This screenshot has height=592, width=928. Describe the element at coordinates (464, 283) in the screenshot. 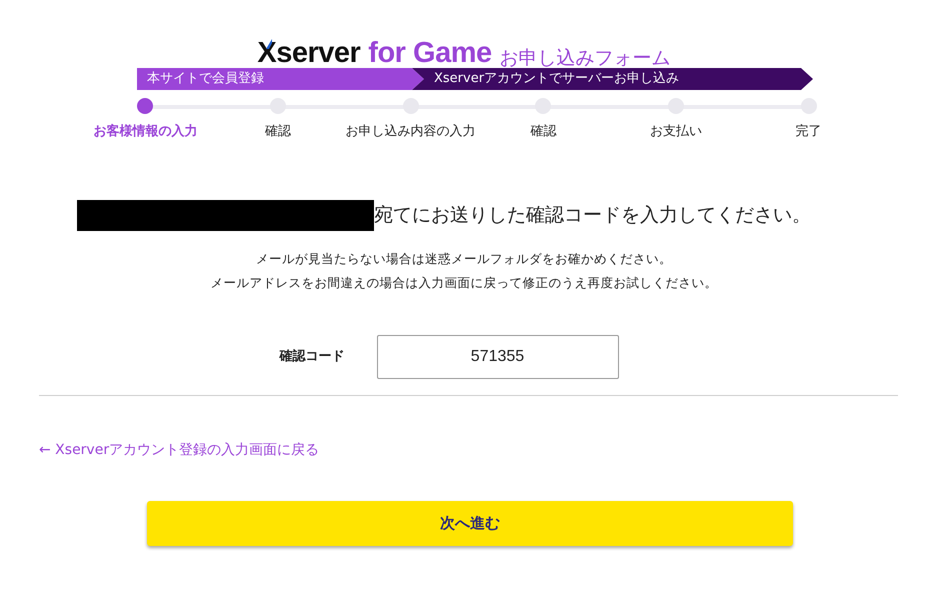

I see `note-text: メールアドレスをお間違えの場合は入力画面に戻って修正のうえ再度お試しください。` at that location.